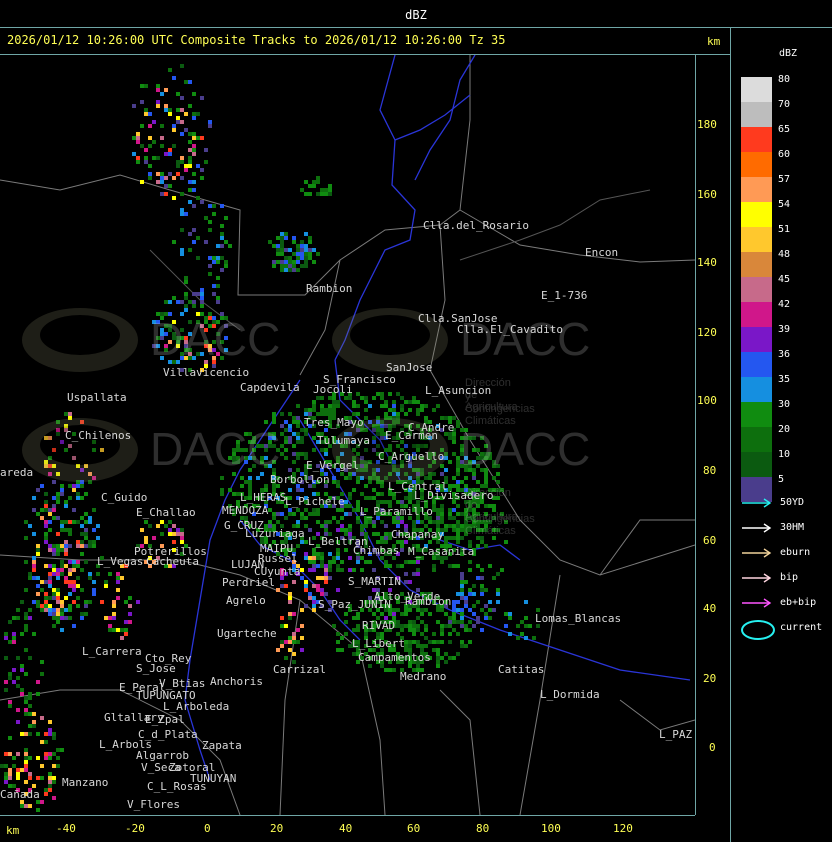 The height and width of the screenshot is (842, 832). What do you see at coordinates (707, 332) in the screenshot?
I see `y-tick-label: 120` at bounding box center [707, 332].